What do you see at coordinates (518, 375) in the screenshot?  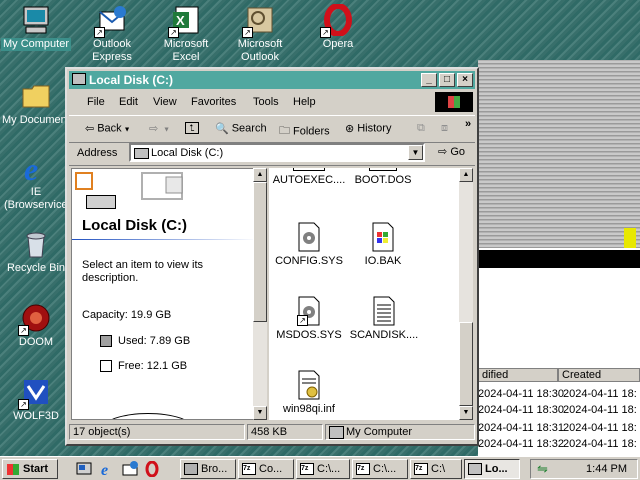 I see `column-header-modified: dified` at bounding box center [518, 375].